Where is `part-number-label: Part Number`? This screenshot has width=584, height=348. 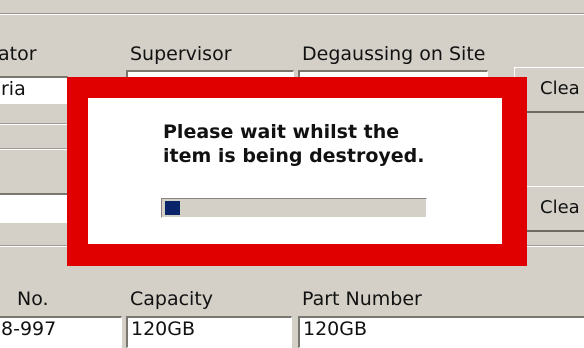 part-number-label: Part Number is located at coordinates (362, 299).